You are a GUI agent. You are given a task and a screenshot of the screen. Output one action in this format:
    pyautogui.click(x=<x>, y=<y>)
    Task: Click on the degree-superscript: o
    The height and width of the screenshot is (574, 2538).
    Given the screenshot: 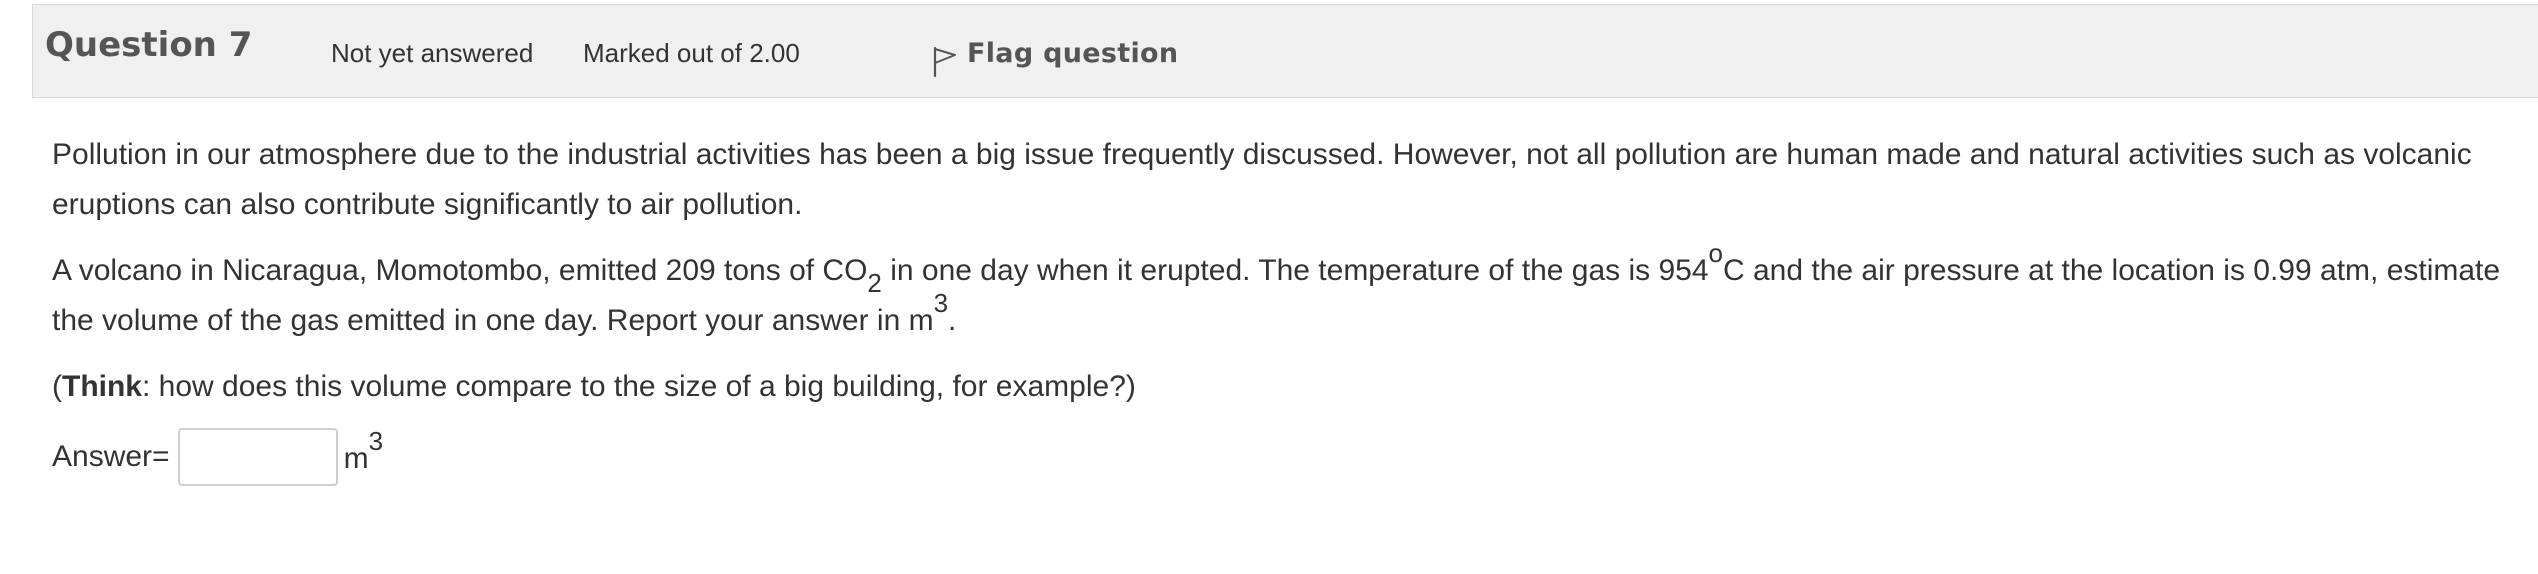 What is the action you would take?
    pyautogui.click(x=1715, y=253)
    